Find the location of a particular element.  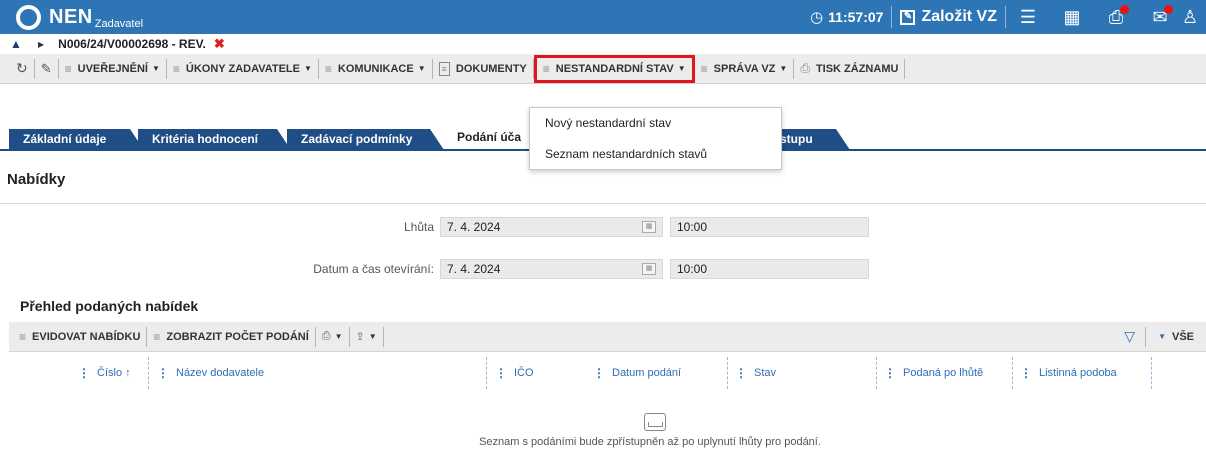

create-vz-label: Založit VZ is located at coordinates (959, 16).